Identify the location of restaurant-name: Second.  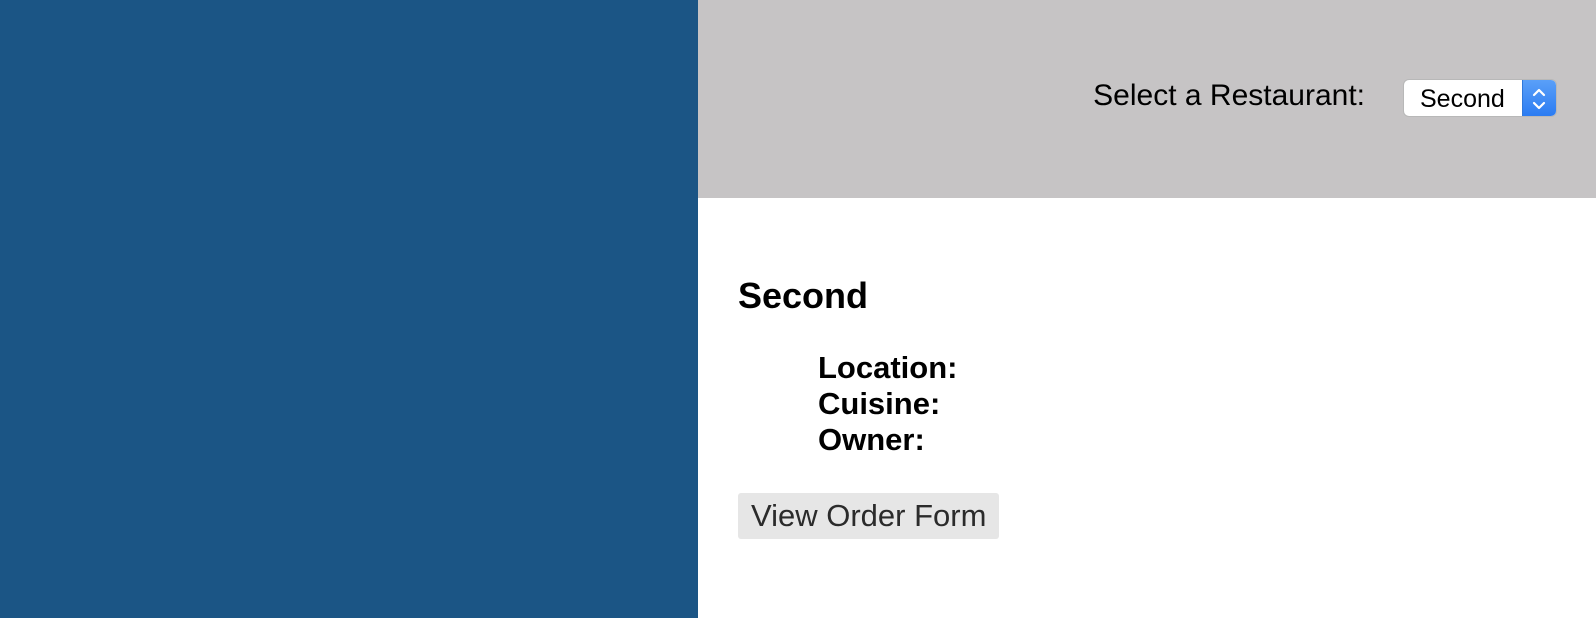
(803, 295).